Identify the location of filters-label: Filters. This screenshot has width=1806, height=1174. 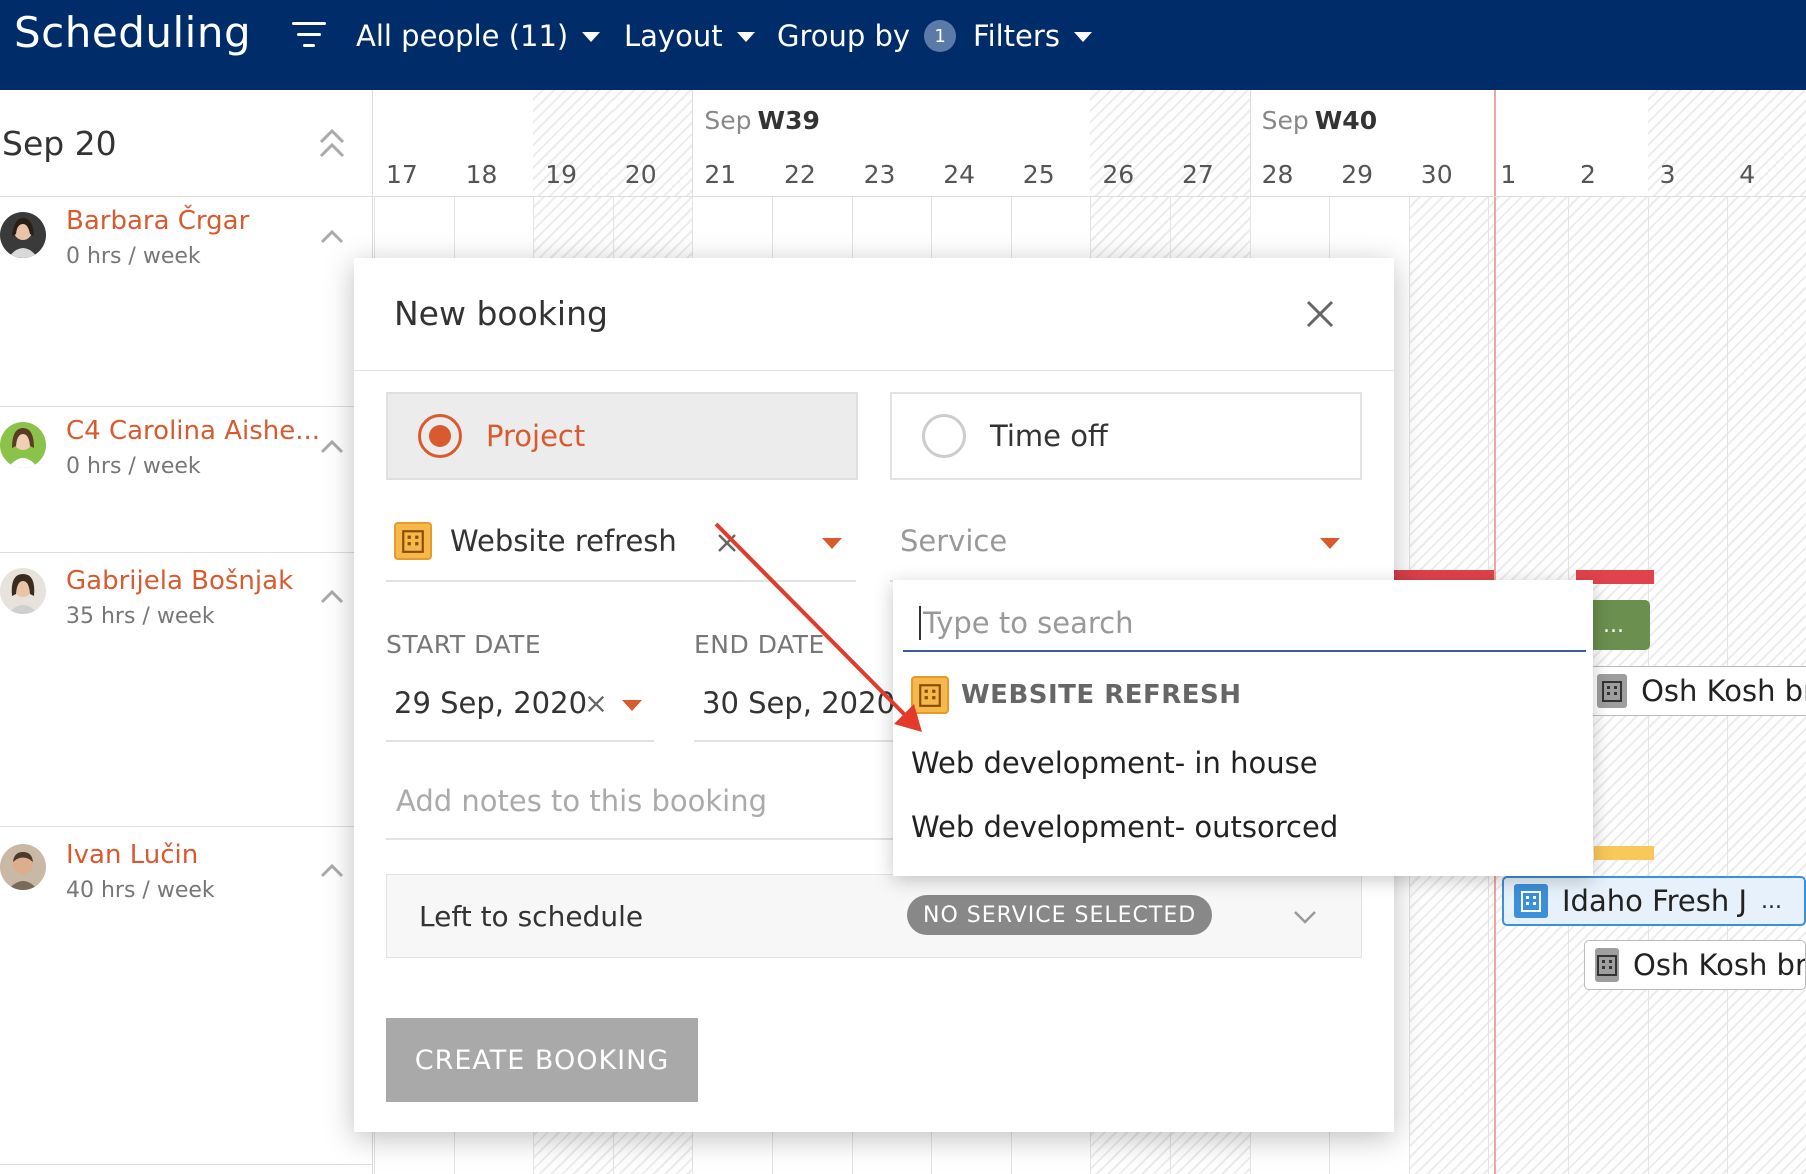
(1016, 36).